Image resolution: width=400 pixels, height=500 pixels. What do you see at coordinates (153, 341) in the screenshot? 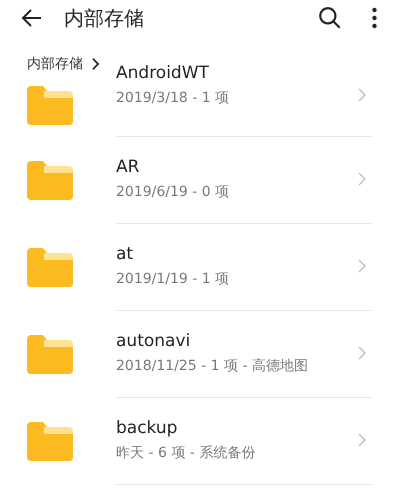
I see `folder-name: autonavi` at bounding box center [153, 341].